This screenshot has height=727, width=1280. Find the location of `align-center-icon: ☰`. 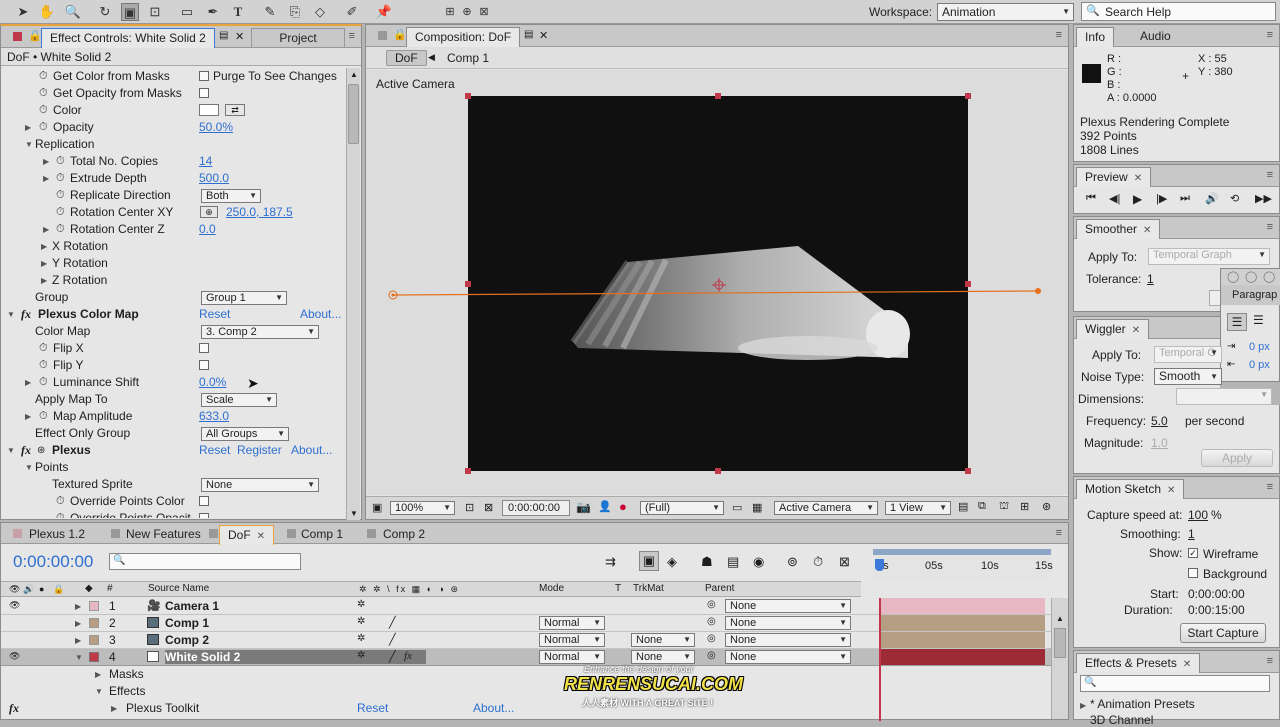

align-center-icon: ☰ is located at coordinates (1258, 320).